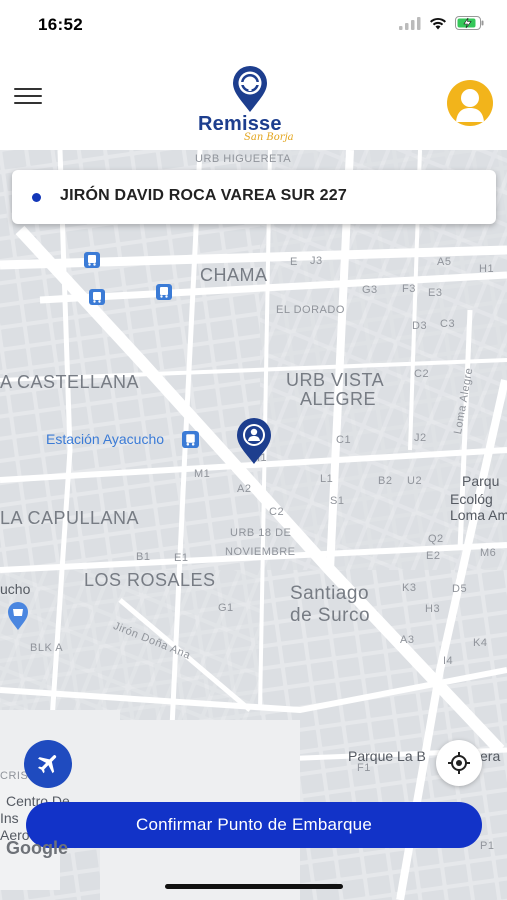 The height and width of the screenshot is (900, 507). What do you see at coordinates (244, 489) in the screenshot?
I see `block-code: A2` at bounding box center [244, 489].